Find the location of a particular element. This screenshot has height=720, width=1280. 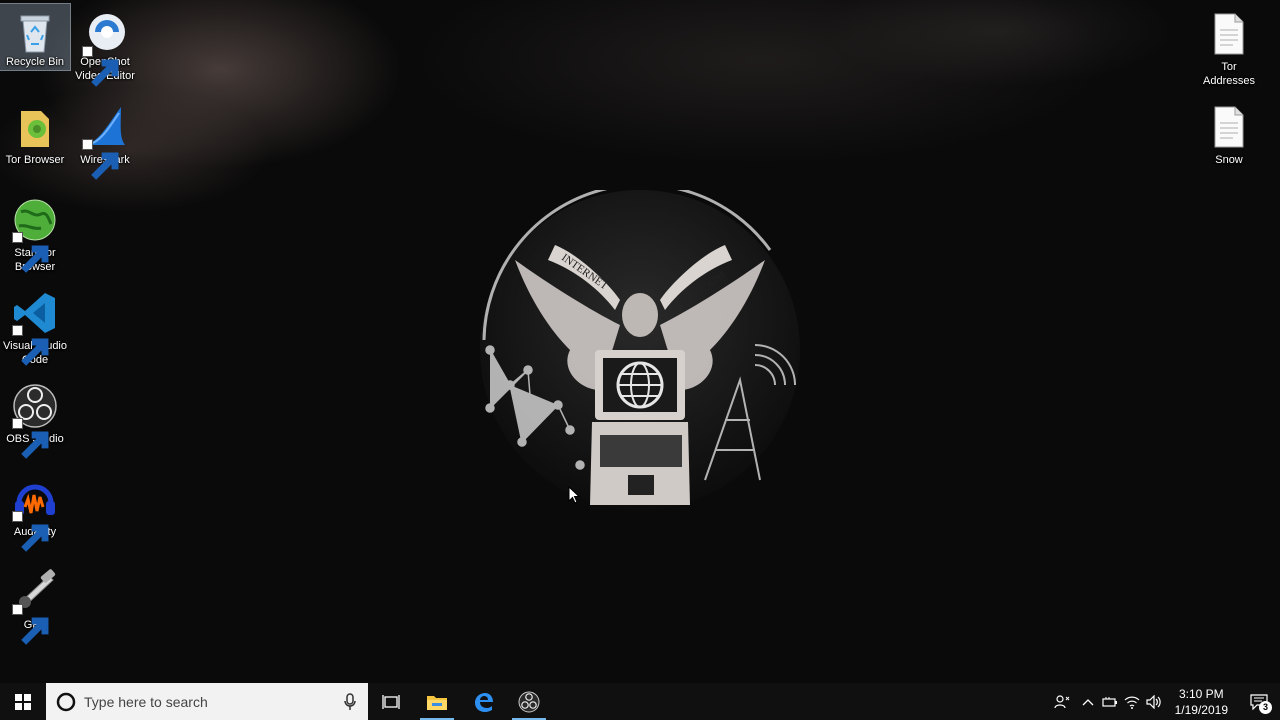

volume-icon is located at coordinates (1154, 701).